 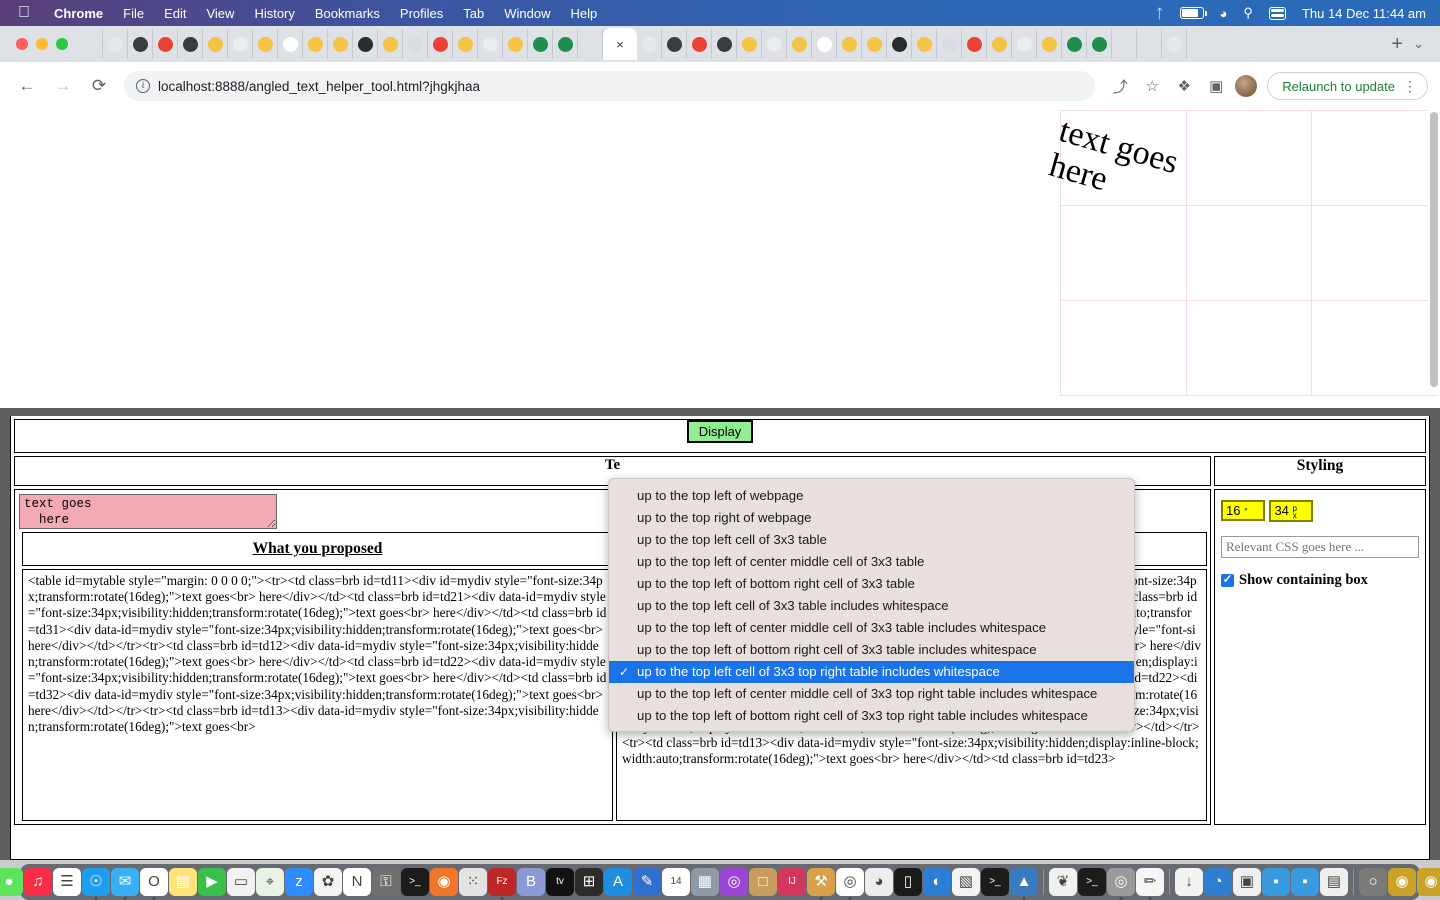 What do you see at coordinates (620, 44) in the screenshot?
I see `tab-active: ×` at bounding box center [620, 44].